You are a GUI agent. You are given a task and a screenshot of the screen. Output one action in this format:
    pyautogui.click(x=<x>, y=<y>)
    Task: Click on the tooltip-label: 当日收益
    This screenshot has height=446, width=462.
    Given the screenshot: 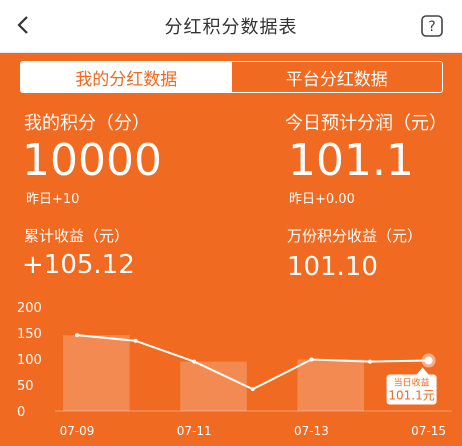 What is the action you would take?
    pyautogui.click(x=412, y=383)
    